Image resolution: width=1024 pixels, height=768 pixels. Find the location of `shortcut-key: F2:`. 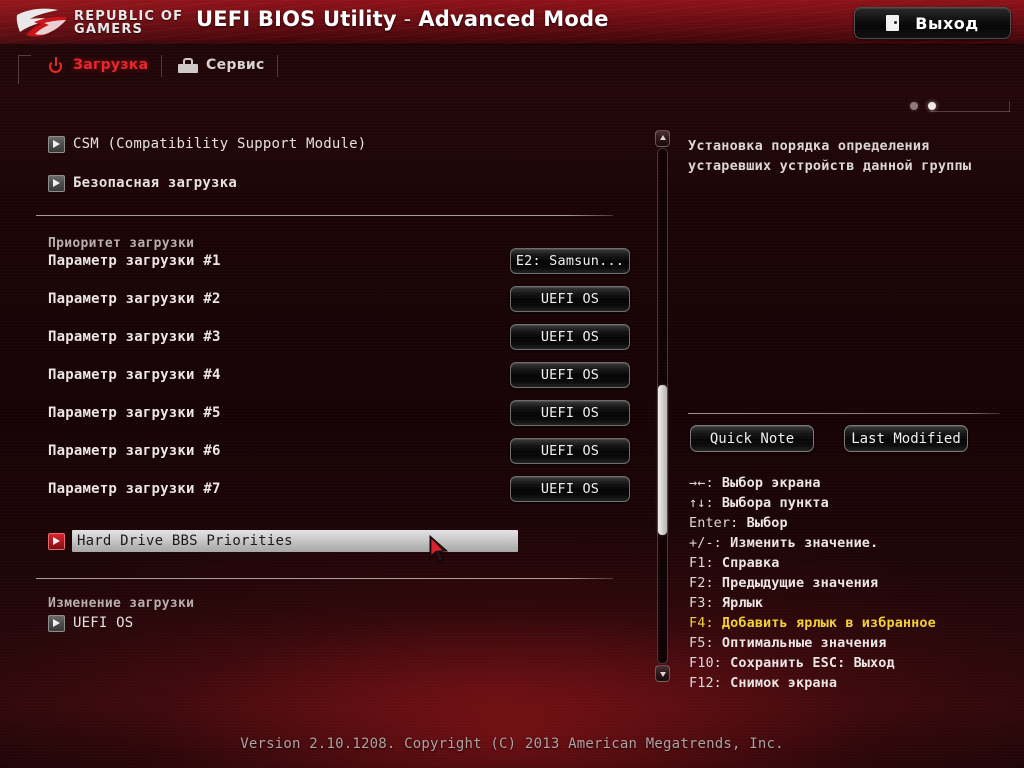

shortcut-key: F2: is located at coordinates (701, 583).